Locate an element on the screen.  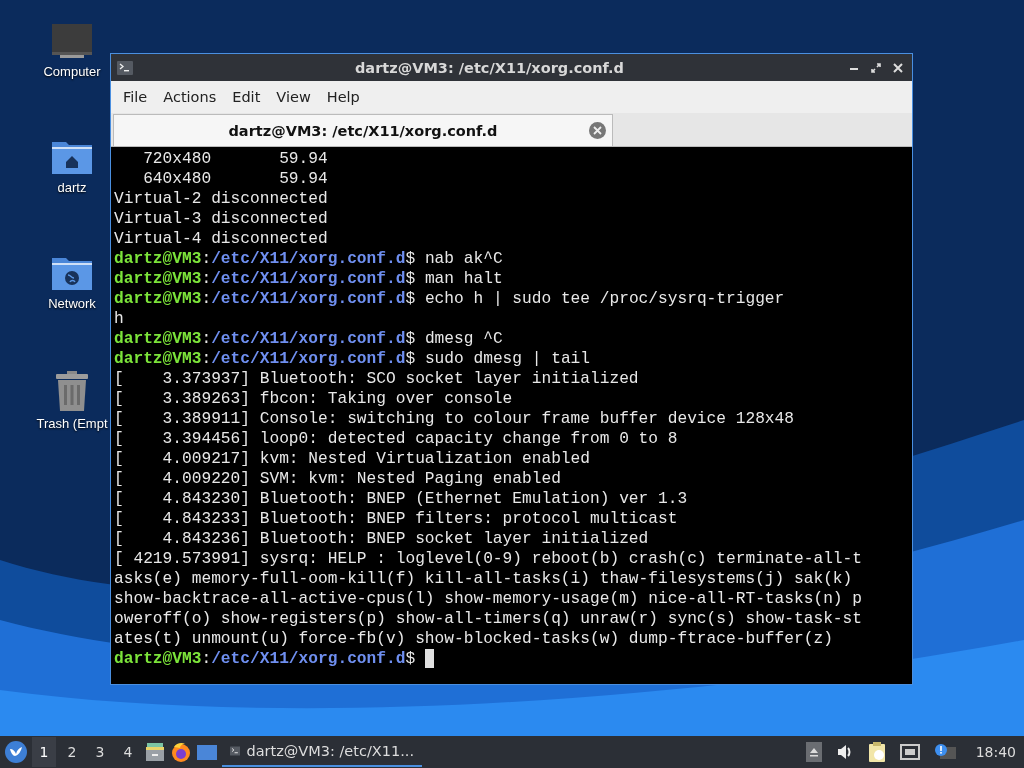
clipboard-icon is located at coordinates (876, 752).